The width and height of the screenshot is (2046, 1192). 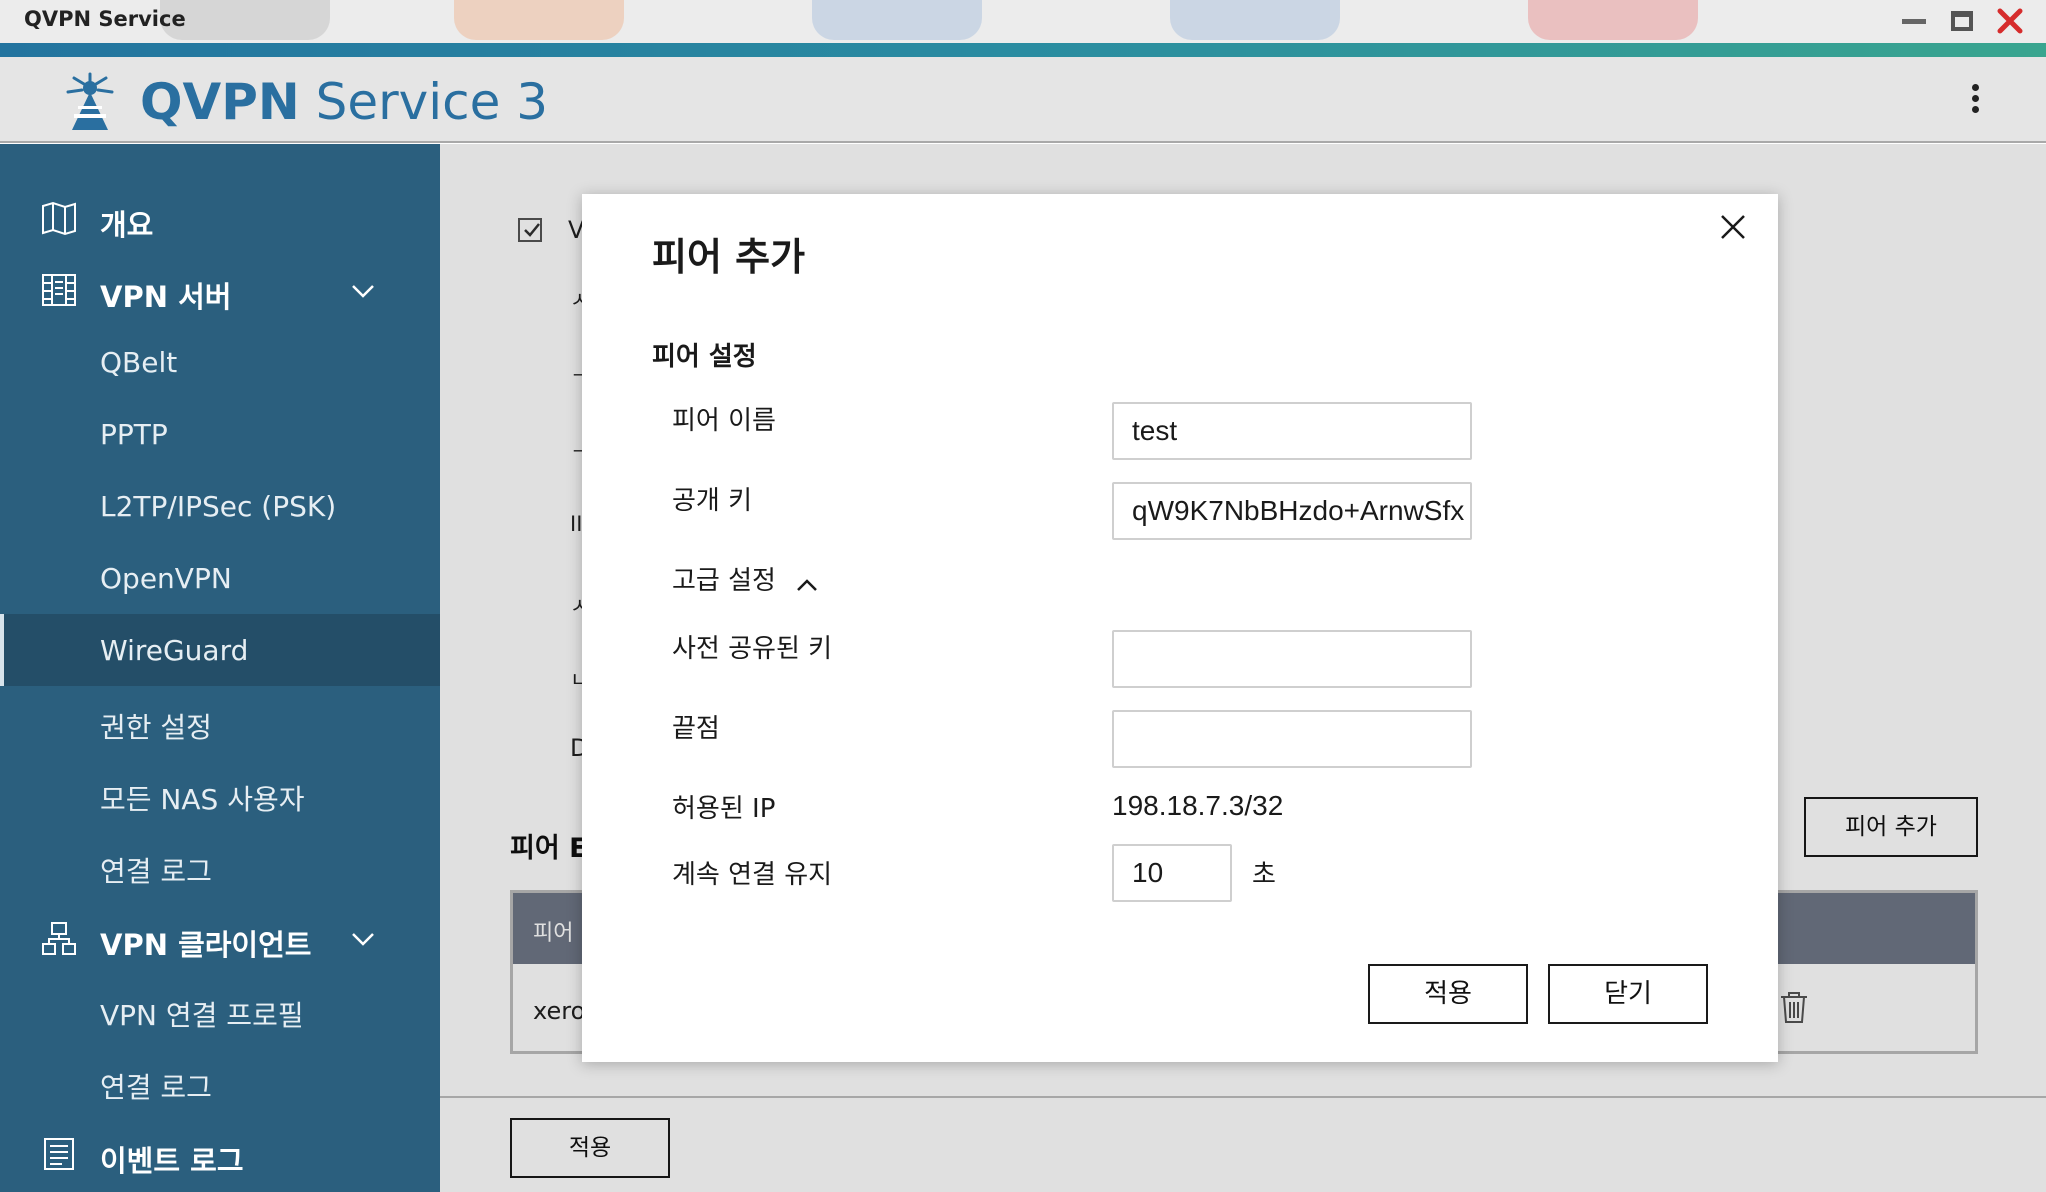 What do you see at coordinates (704, 357) in the screenshot?
I see `section-title: 피어 설정` at bounding box center [704, 357].